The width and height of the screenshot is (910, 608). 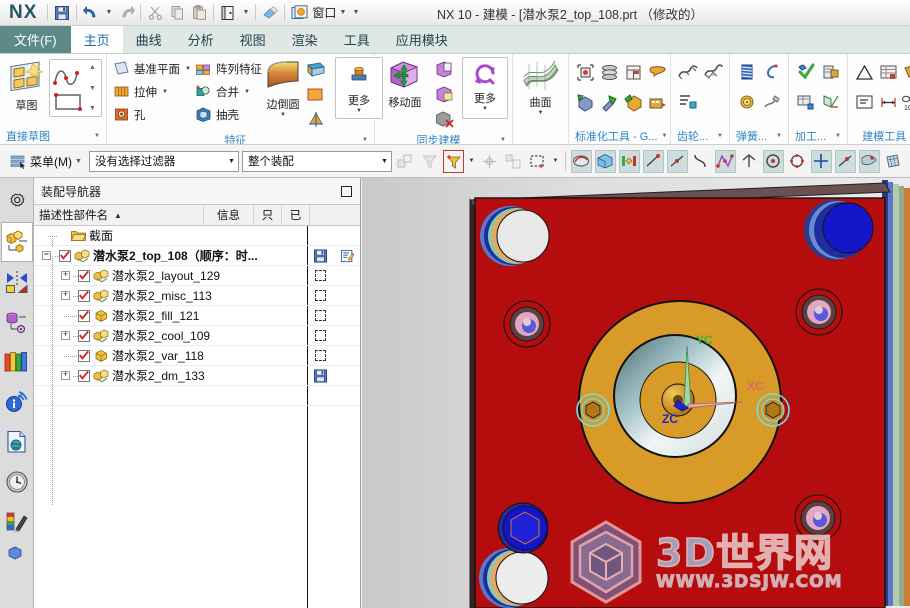 What do you see at coordinates (17, 402) in the screenshot?
I see `rail-item-hd3d-tools` at bounding box center [17, 402].